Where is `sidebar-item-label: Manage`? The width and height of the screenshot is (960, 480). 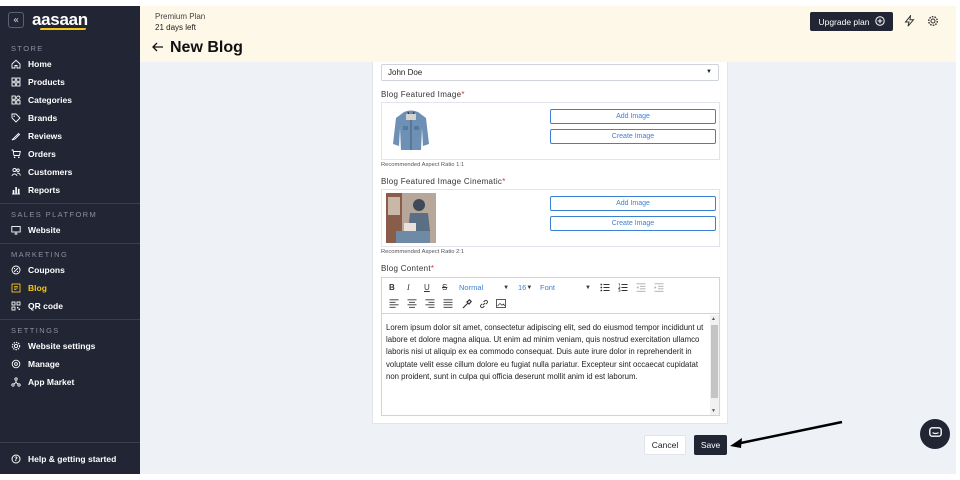 sidebar-item-label: Manage is located at coordinates (44, 364).